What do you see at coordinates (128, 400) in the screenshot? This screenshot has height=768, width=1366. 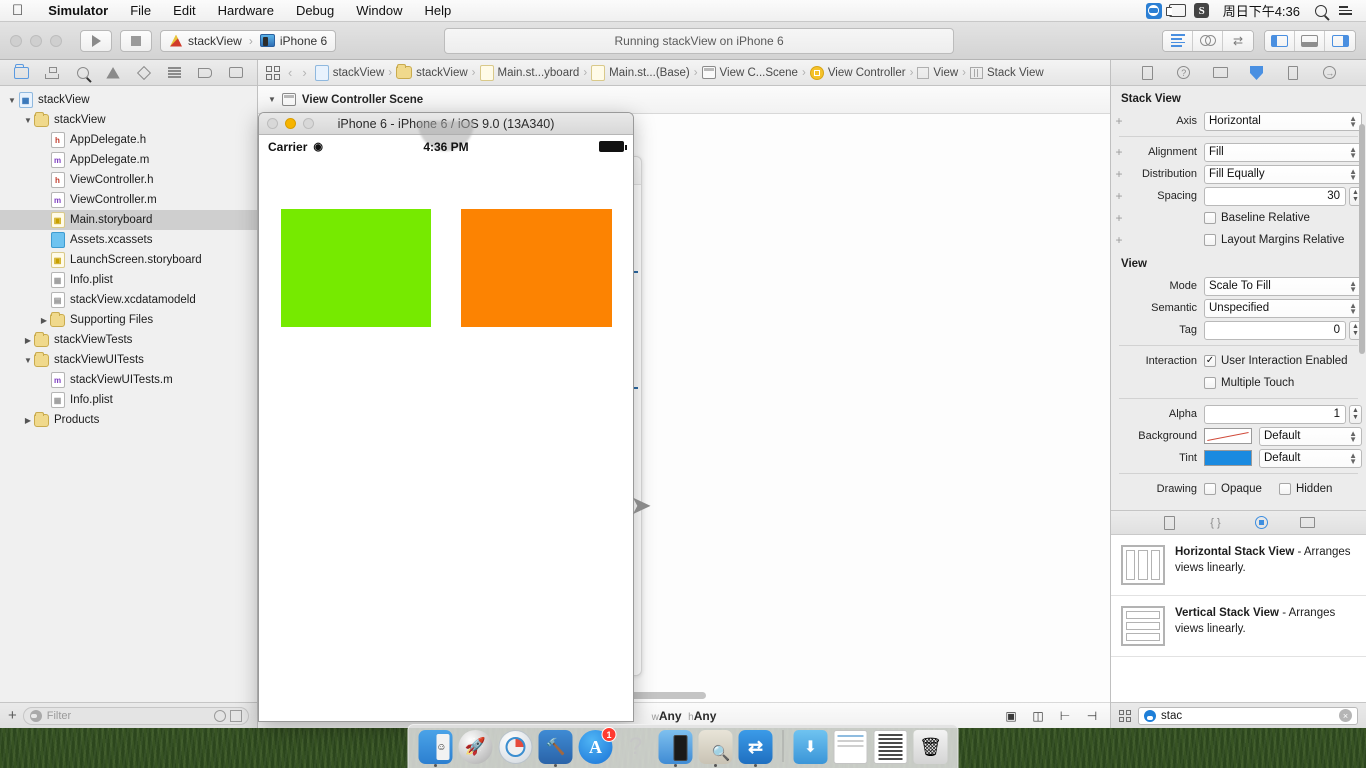 I see `tree-item-info-plist: ▦ Info.plist` at bounding box center [128, 400].